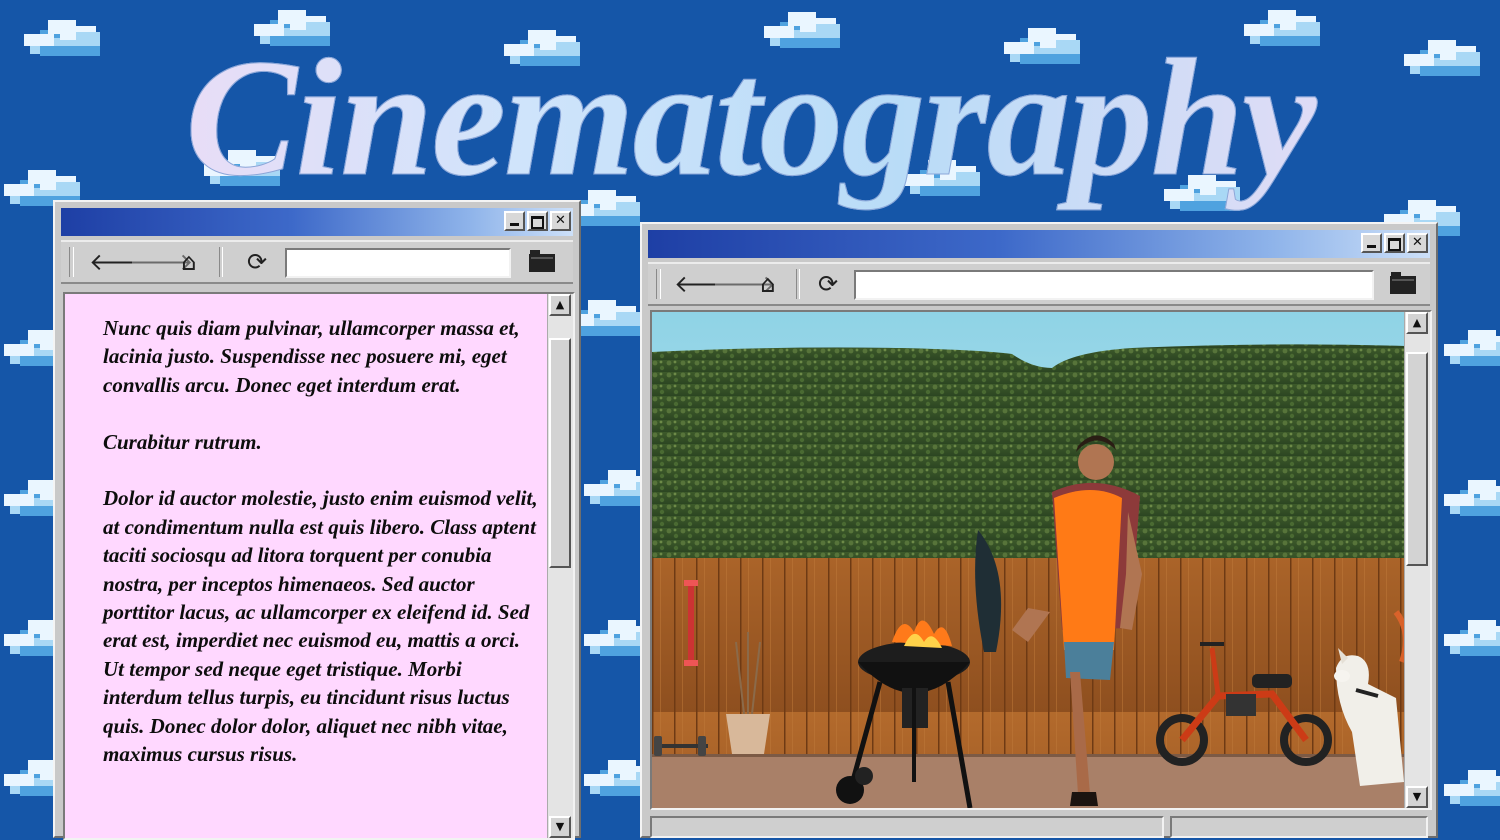 This screenshot has height=840, width=1500. Describe the element at coordinates (1039, 244) in the screenshot. I see `title-bar: ✕` at that location.